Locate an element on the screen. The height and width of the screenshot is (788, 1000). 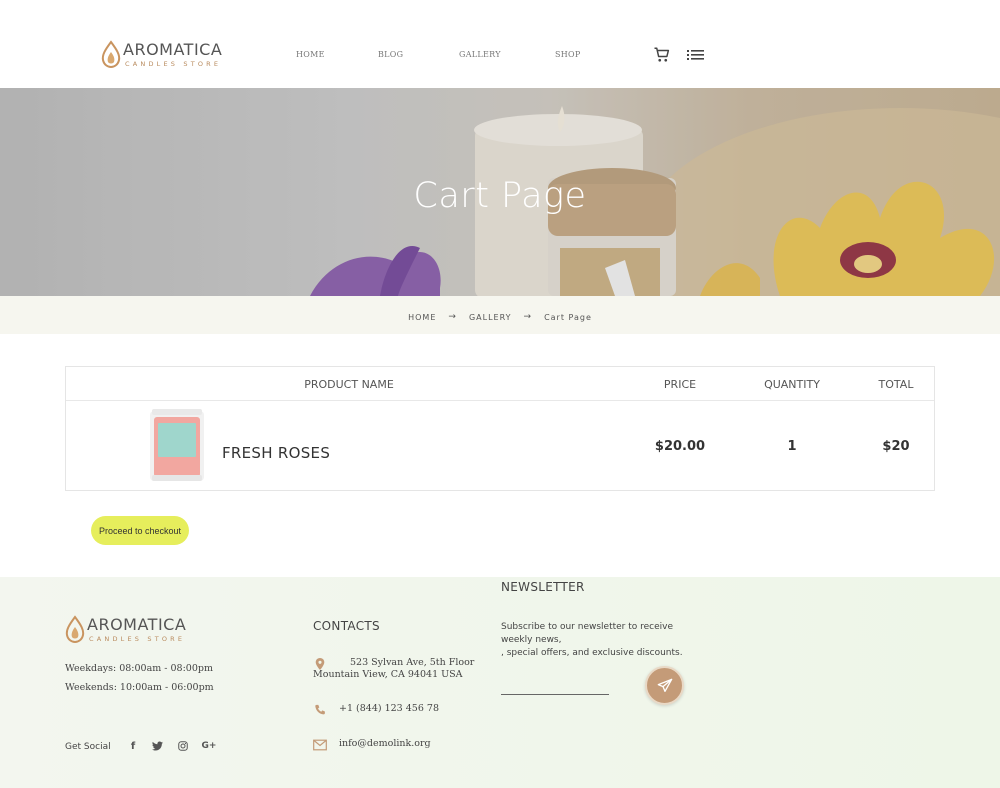
menu-list-icon is located at coordinates (695, 55).